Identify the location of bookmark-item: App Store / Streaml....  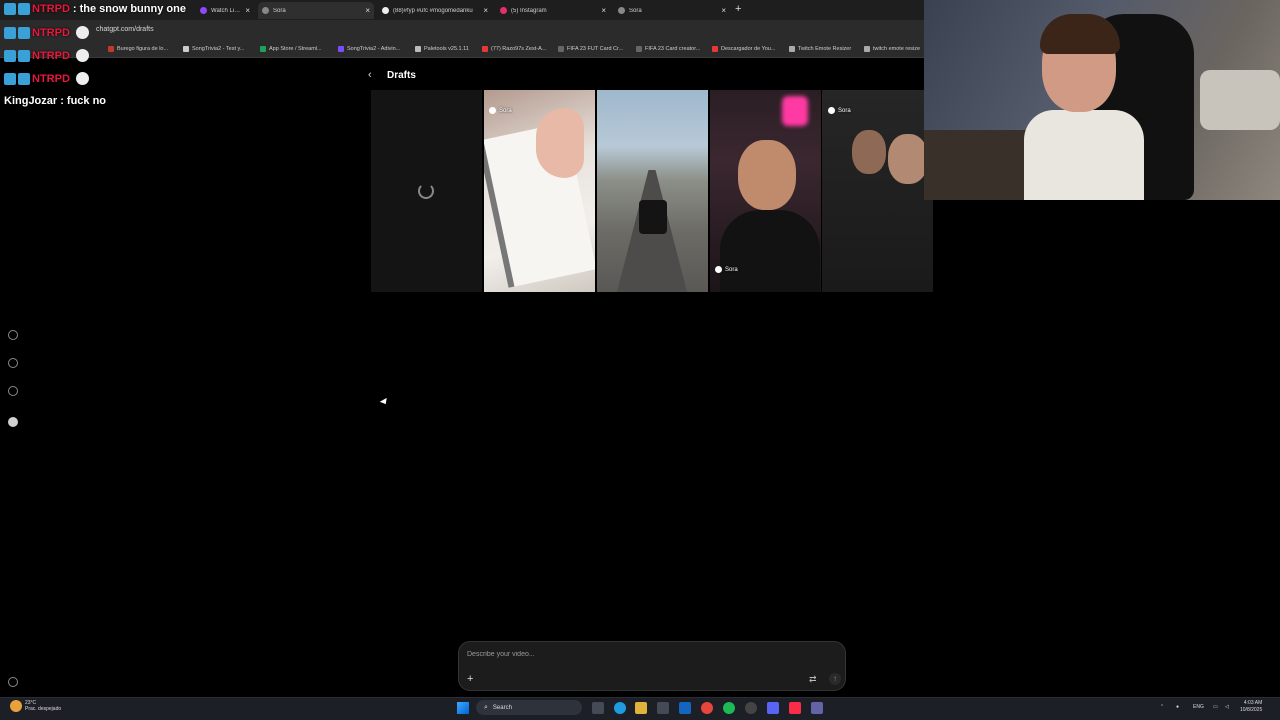
(291, 49).